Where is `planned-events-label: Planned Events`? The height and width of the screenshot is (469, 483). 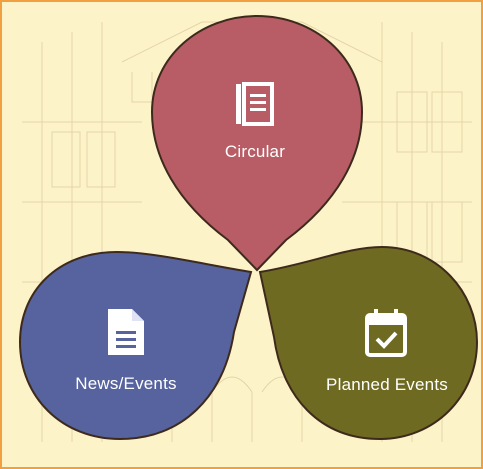
planned-events-label: Planned Events is located at coordinates (387, 384).